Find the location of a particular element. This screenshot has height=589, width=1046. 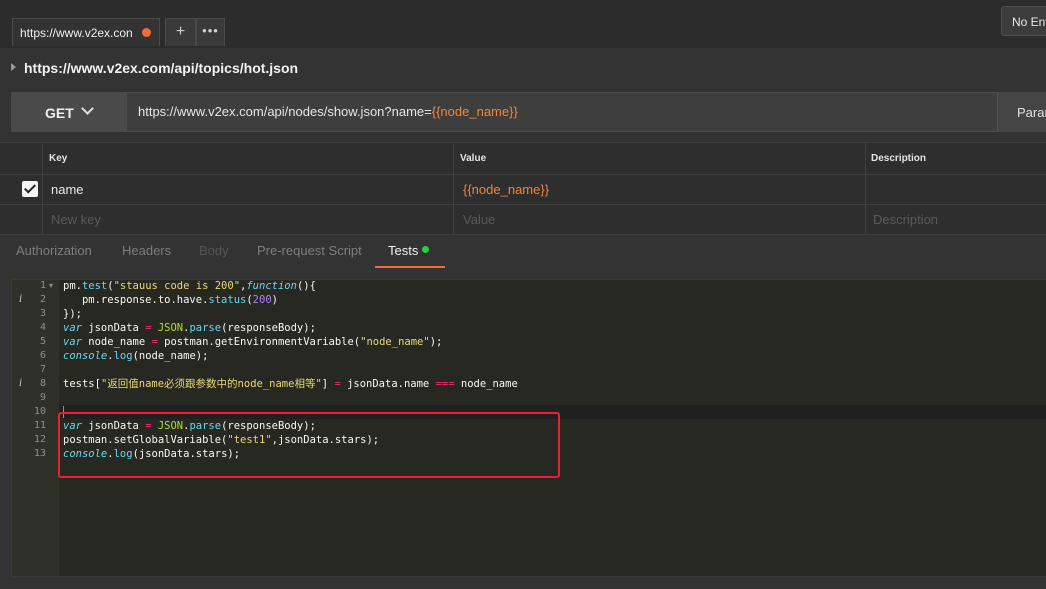

tab-body: Body is located at coordinates (214, 250).